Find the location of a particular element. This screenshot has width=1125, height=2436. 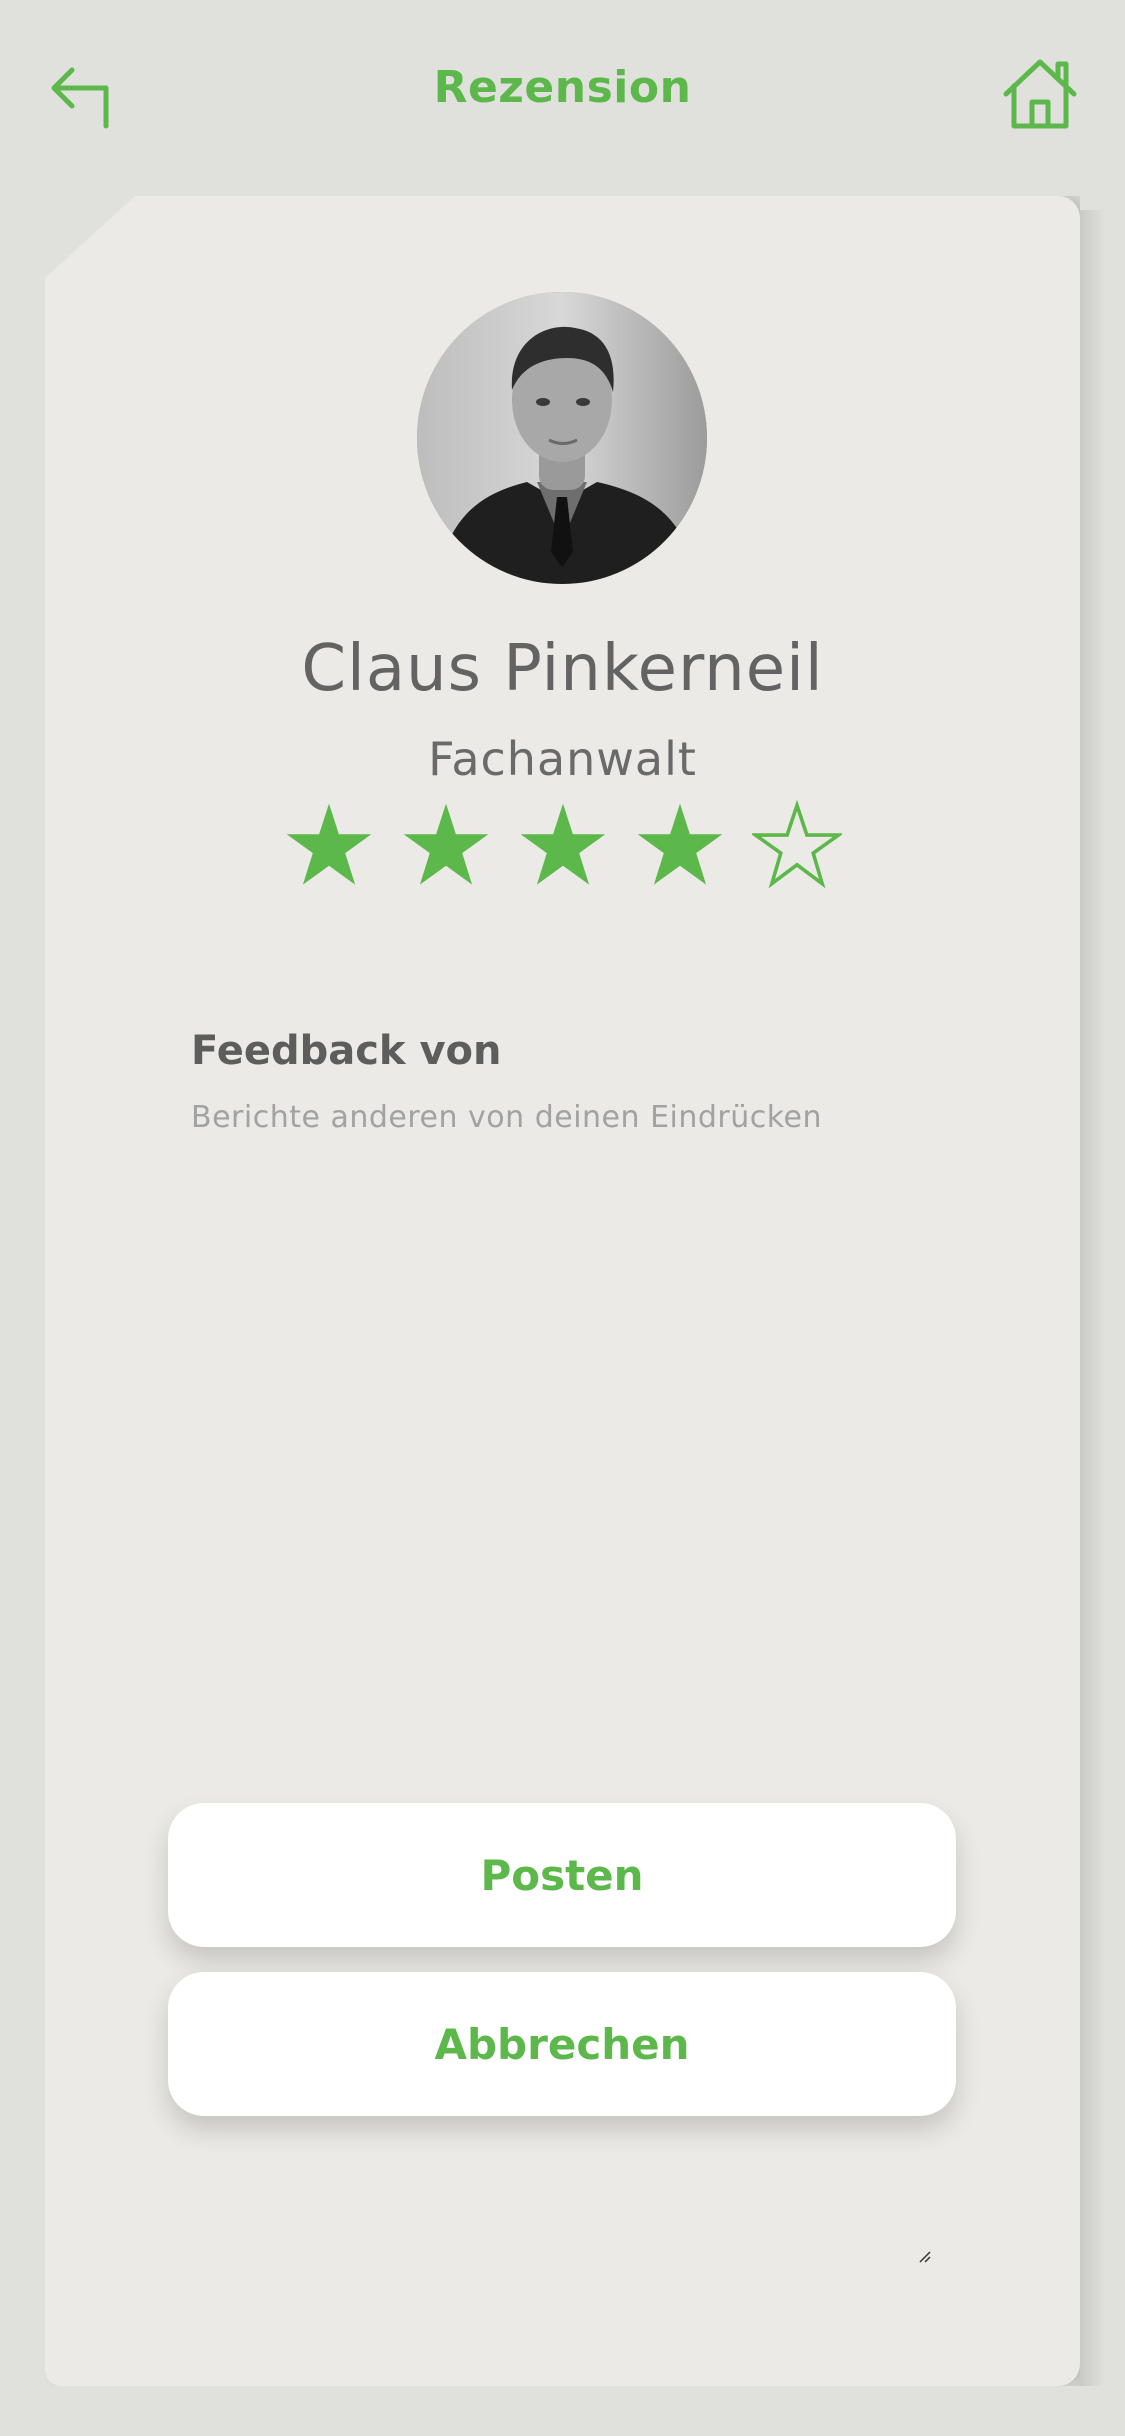

page-title: Rezension is located at coordinates (562, 87).